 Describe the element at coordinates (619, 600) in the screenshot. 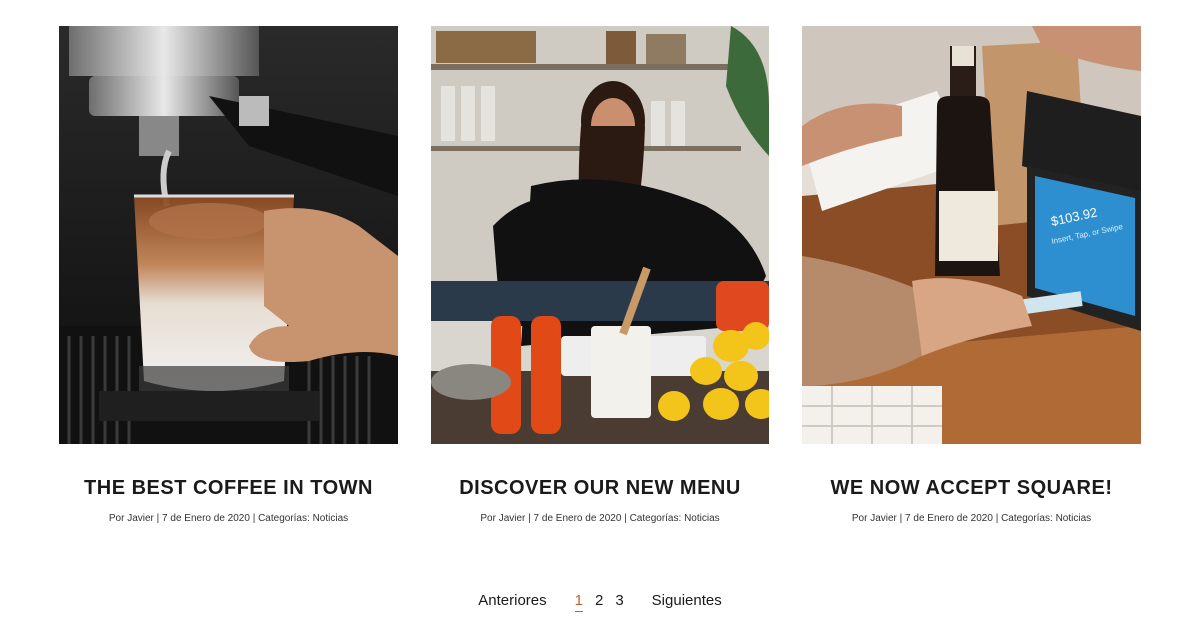

I see `pagination-page-3: 3` at that location.